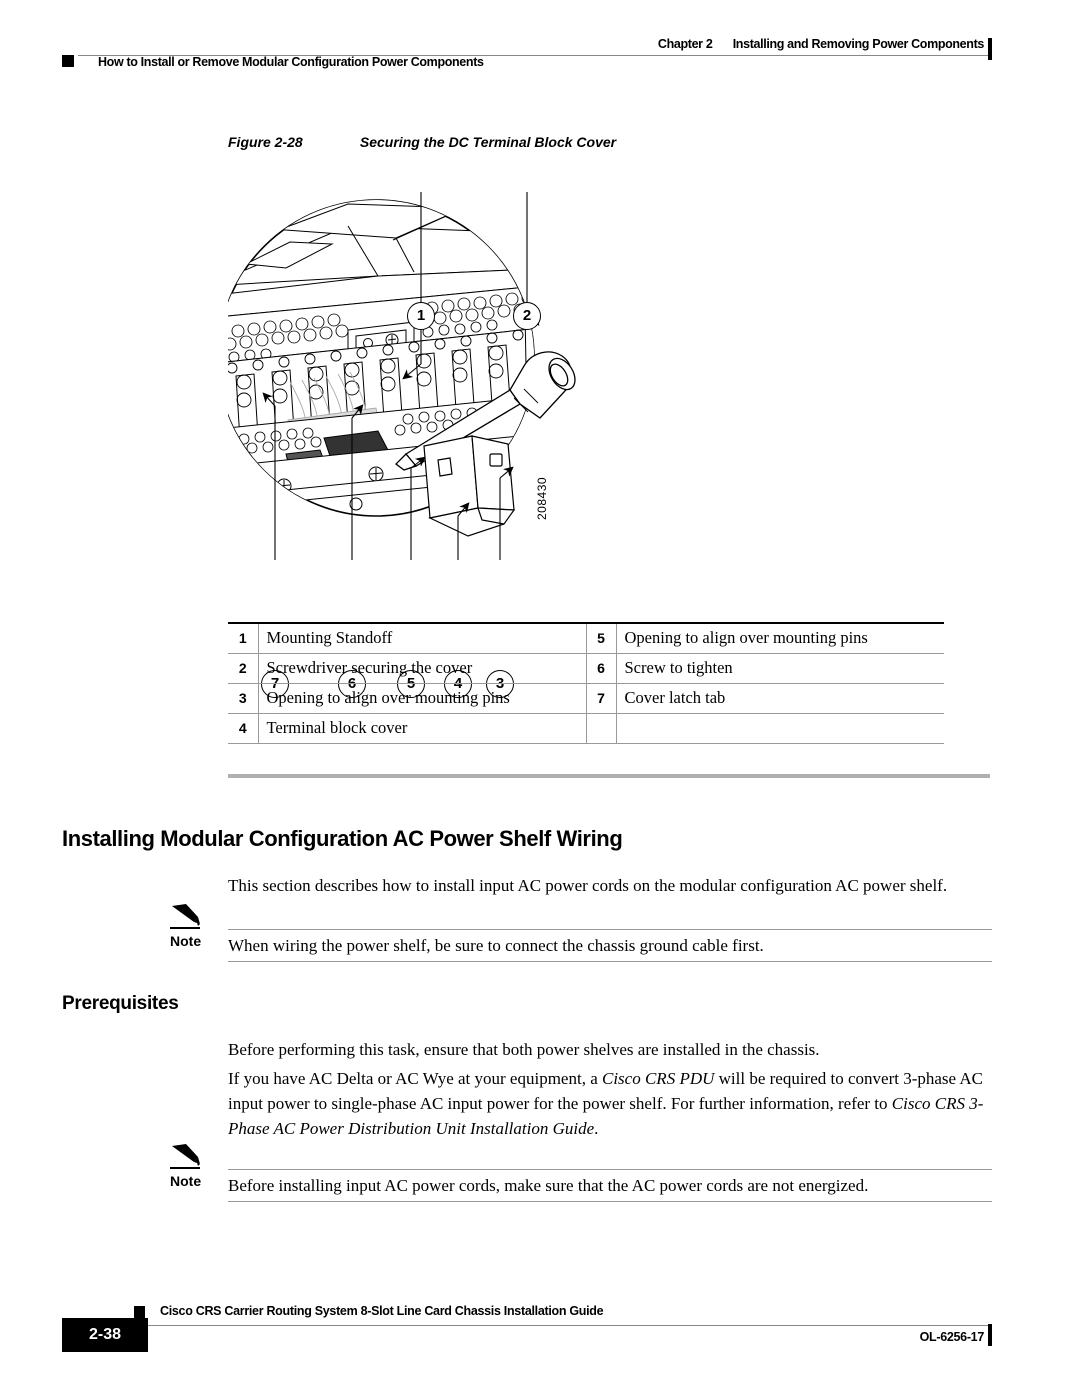 Image resolution: width=1080 pixels, height=1397 pixels. What do you see at coordinates (601, 638) in the screenshot?
I see `legend-number: 5` at bounding box center [601, 638].